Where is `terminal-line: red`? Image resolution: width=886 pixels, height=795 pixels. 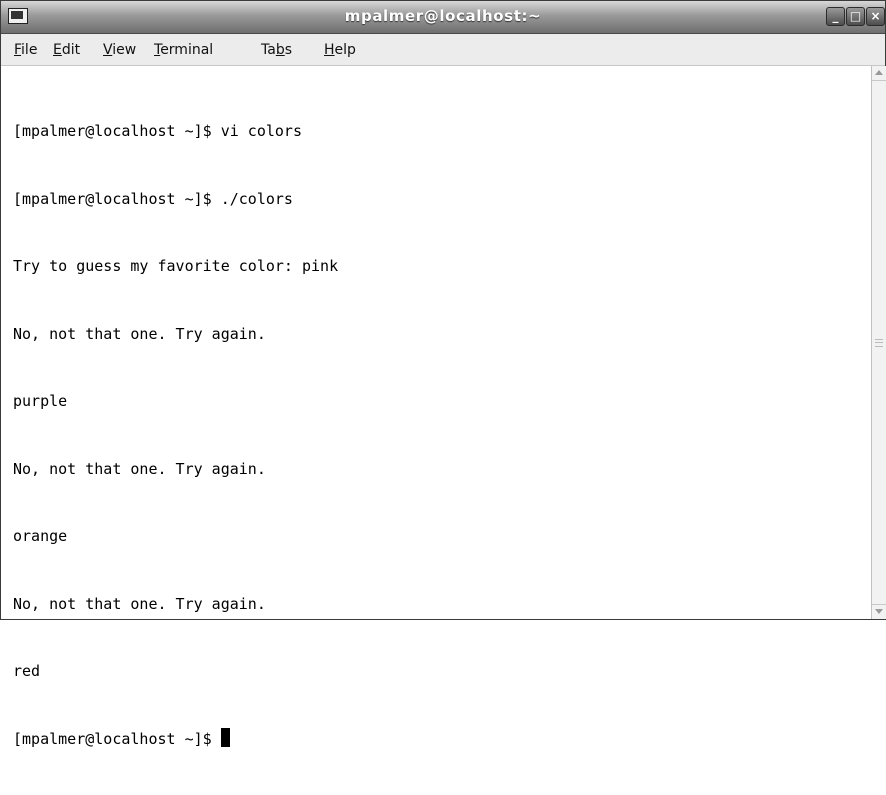 terminal-line: red is located at coordinates (27, 671).